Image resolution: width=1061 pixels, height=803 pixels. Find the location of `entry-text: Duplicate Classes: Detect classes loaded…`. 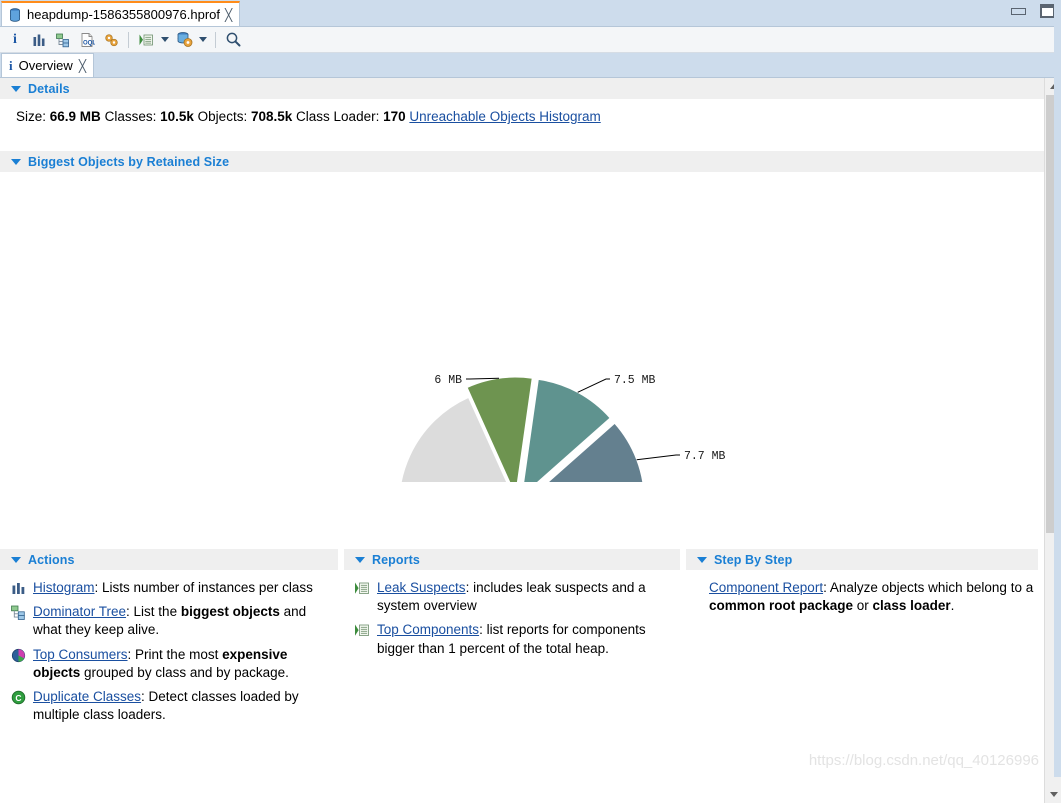

entry-text: Duplicate Classes: Detect classes loaded… is located at coordinates (183, 706).